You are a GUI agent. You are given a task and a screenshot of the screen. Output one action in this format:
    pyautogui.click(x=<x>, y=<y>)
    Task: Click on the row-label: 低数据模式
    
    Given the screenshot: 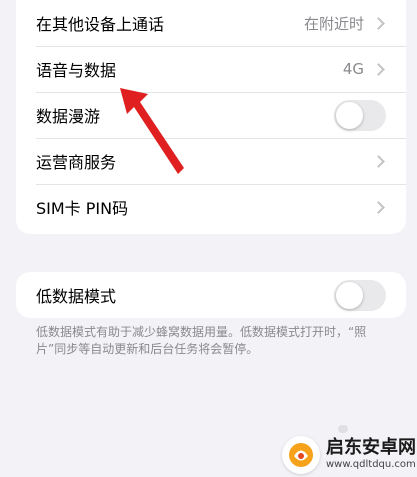 What is the action you would take?
    pyautogui.click(x=76, y=296)
    